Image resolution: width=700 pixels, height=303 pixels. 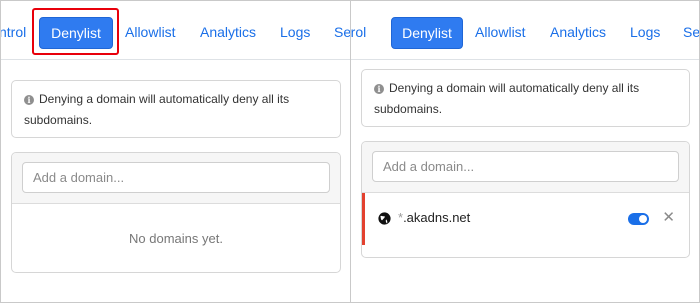 What do you see at coordinates (525, 219) in the screenshot?
I see `domain-list-item: *.akadns.net ✕` at bounding box center [525, 219].